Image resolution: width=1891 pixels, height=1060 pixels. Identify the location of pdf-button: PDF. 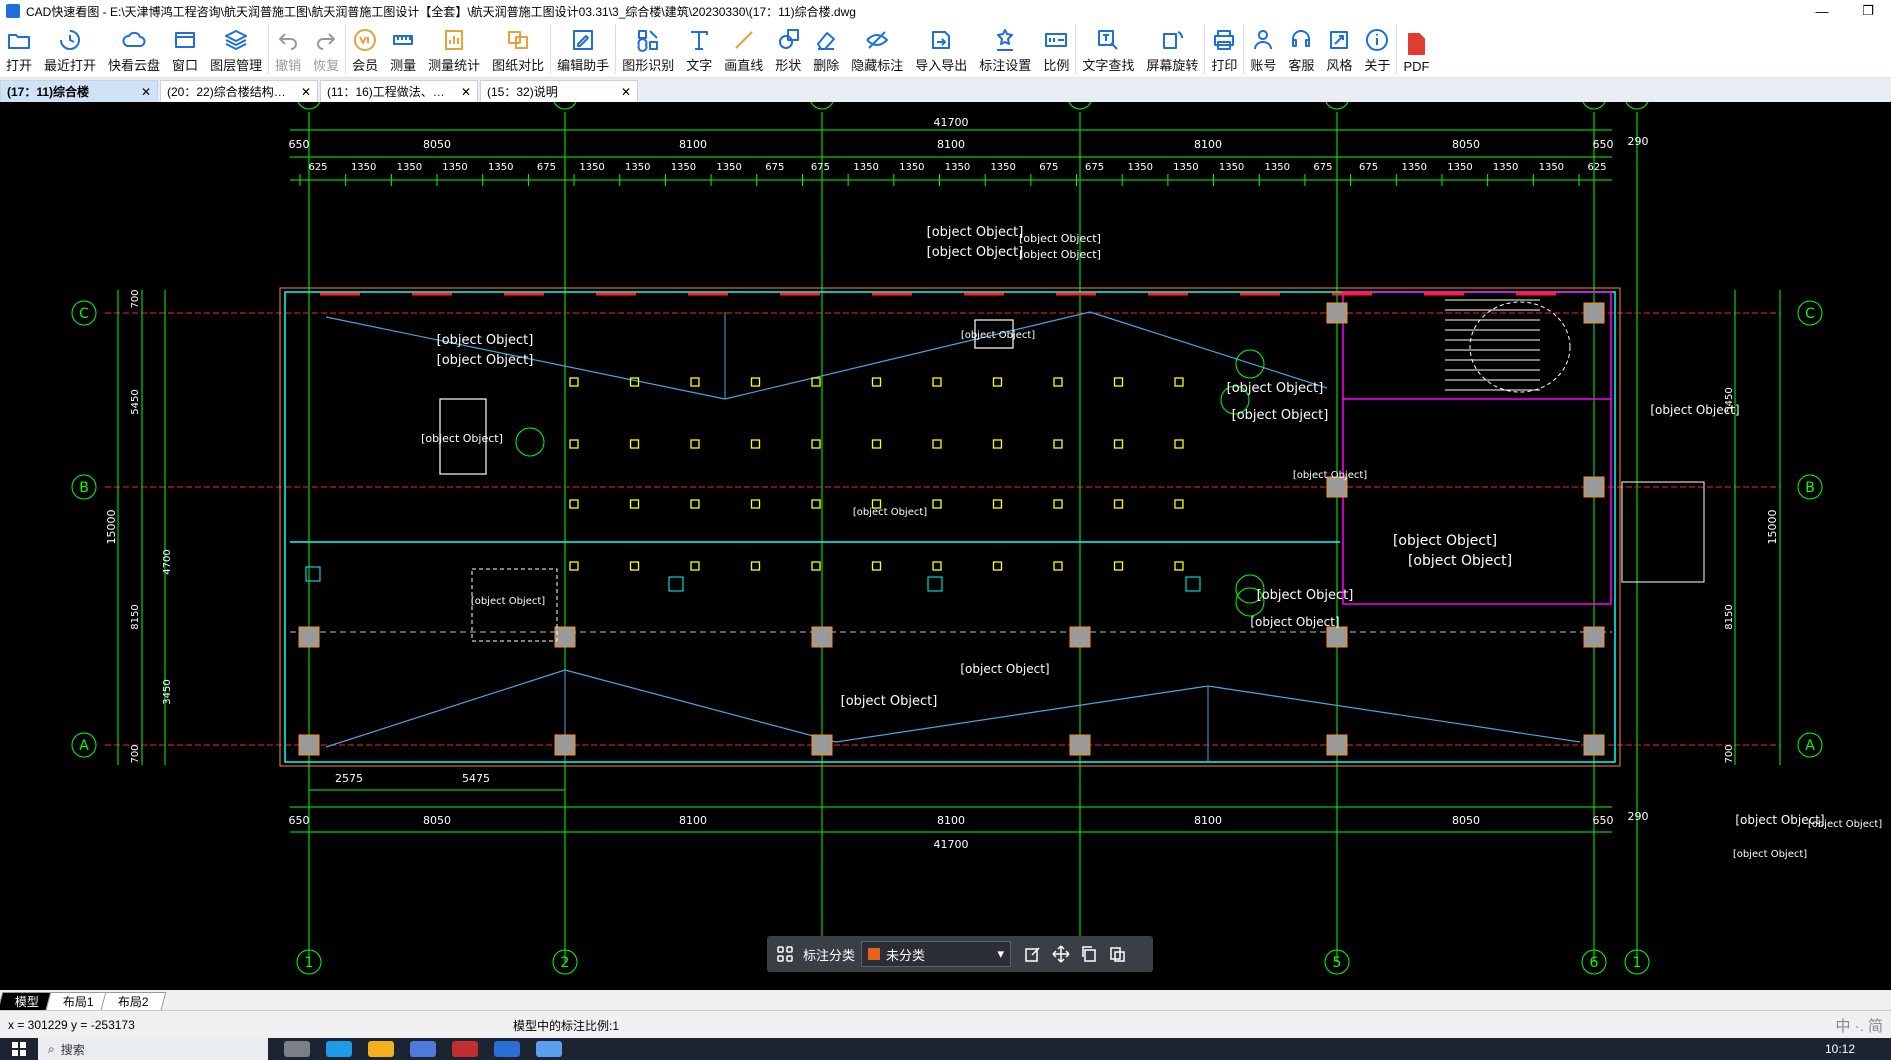
(1416, 49).